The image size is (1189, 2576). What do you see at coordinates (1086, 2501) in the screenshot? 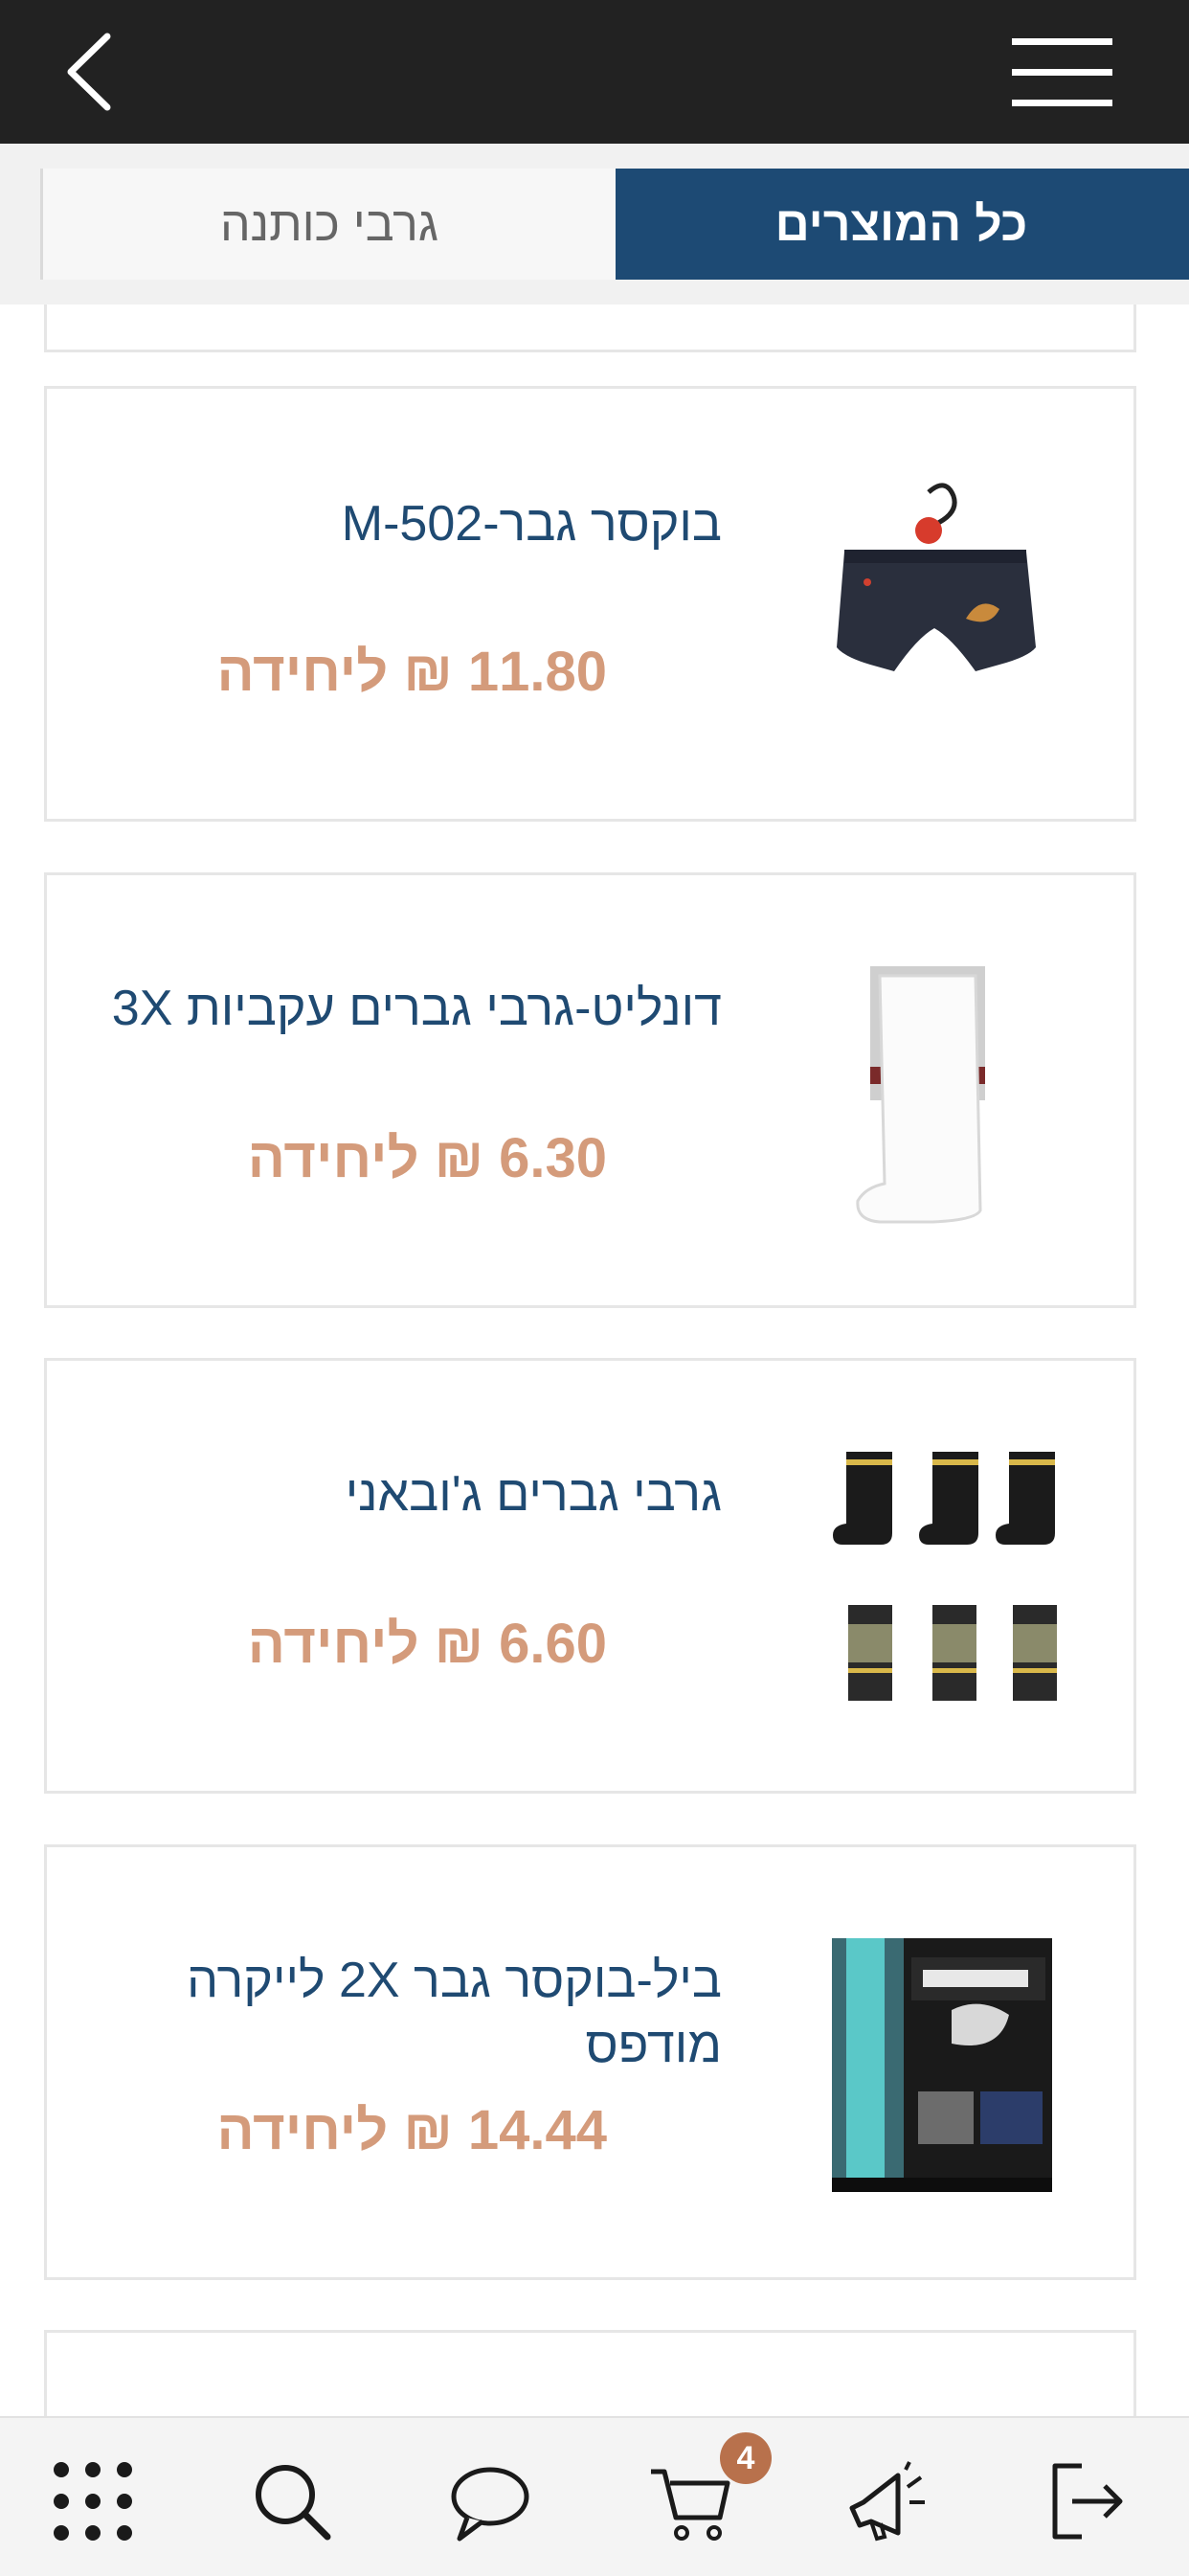
I see `logout-icon` at bounding box center [1086, 2501].